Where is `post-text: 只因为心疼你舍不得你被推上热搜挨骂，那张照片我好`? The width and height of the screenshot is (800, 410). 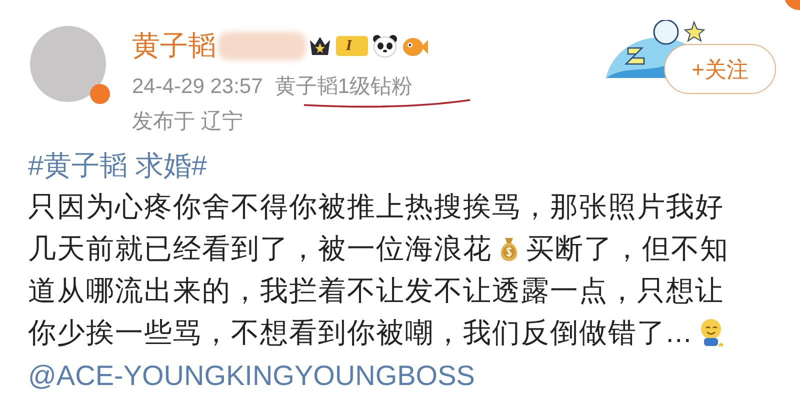
post-text: 只因为心疼你舍不得你被推上热搜挨骂，那张照片我好 is located at coordinates (376, 207).